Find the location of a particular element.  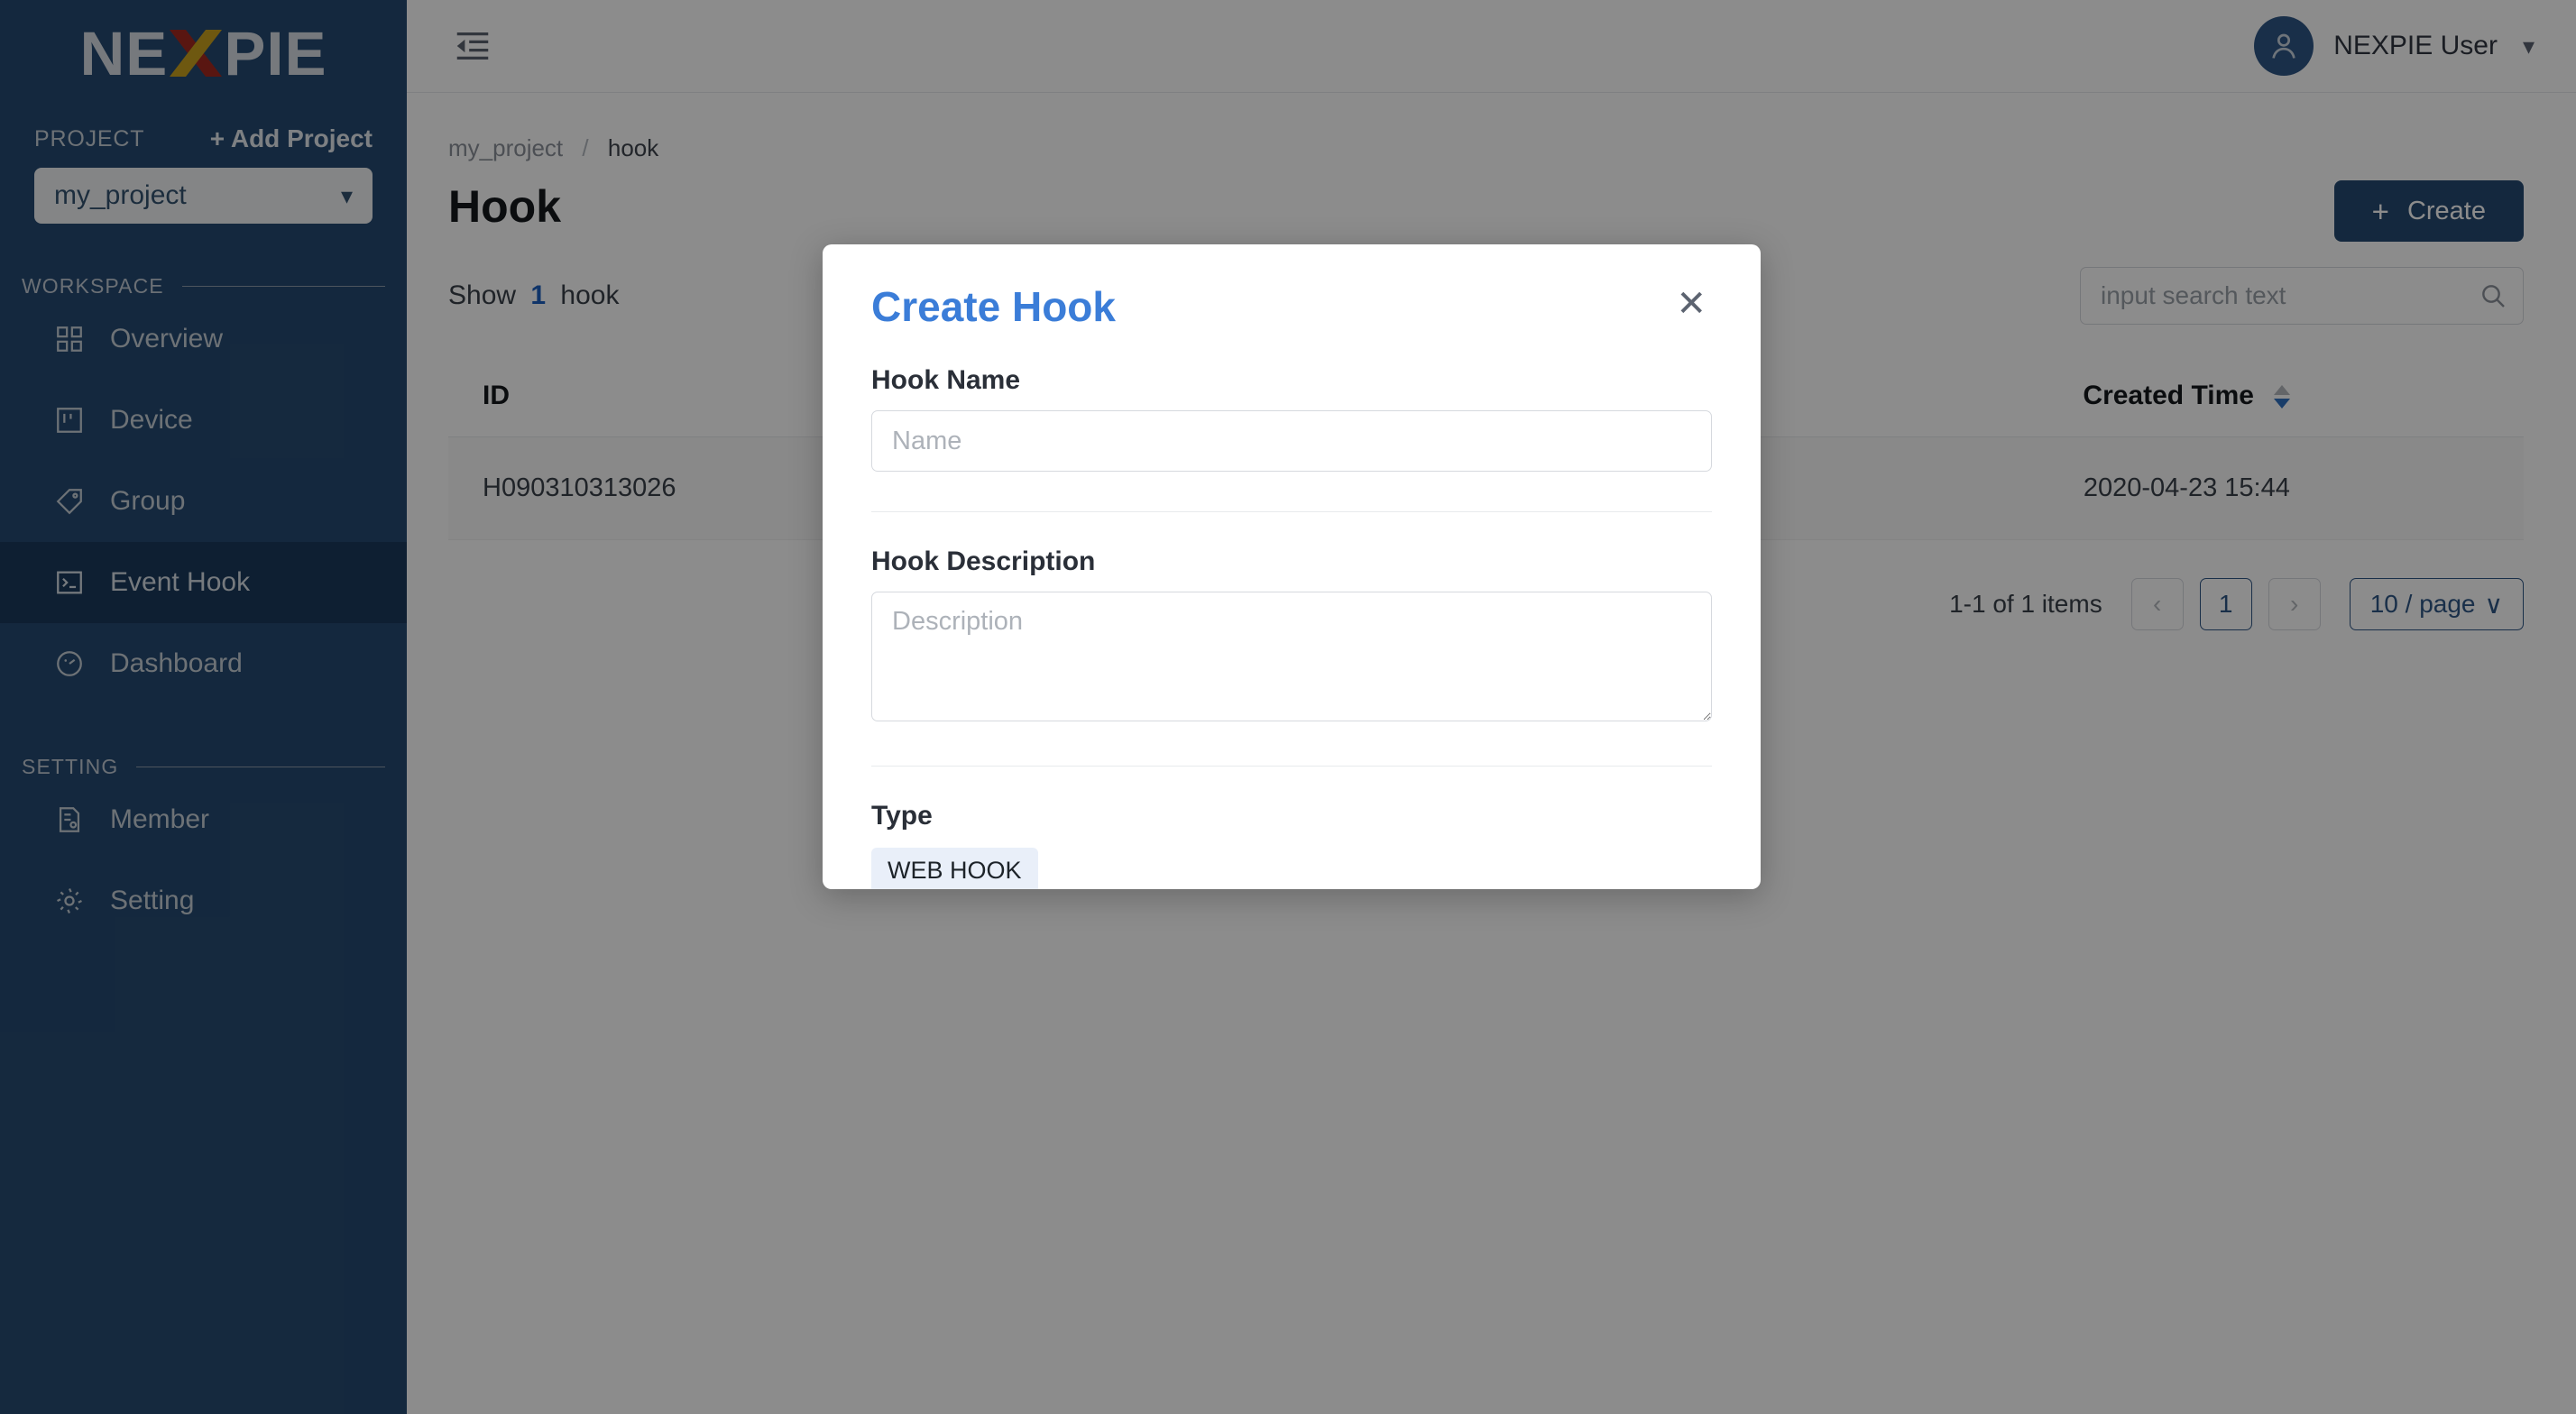

modal-title: Create Hook is located at coordinates (994, 306).